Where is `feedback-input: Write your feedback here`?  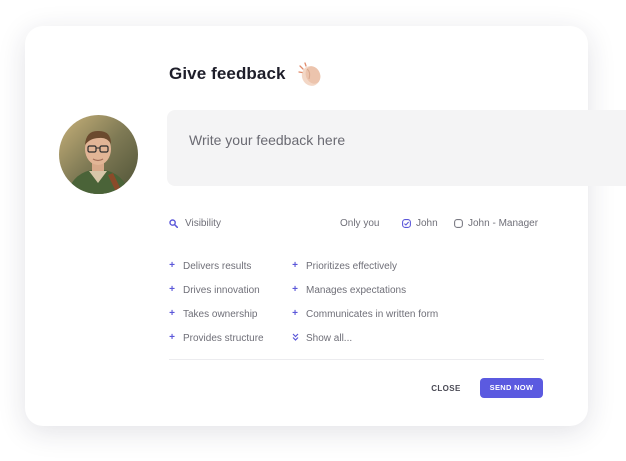
feedback-input: Write your feedback here is located at coordinates (396, 148).